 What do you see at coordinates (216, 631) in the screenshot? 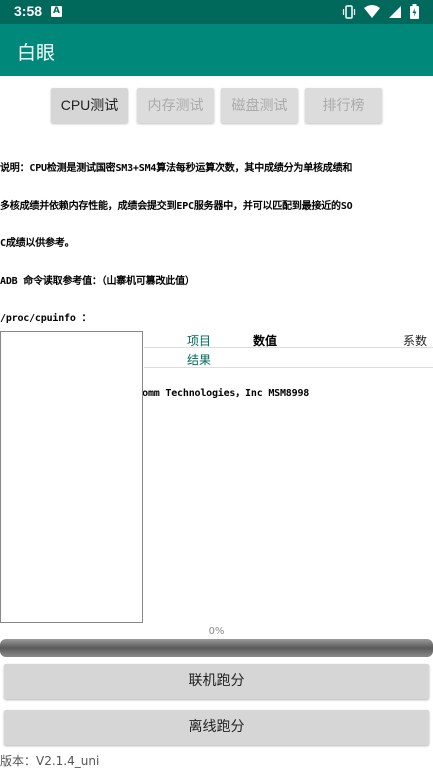
I see `progress-percent: 0%` at bounding box center [216, 631].